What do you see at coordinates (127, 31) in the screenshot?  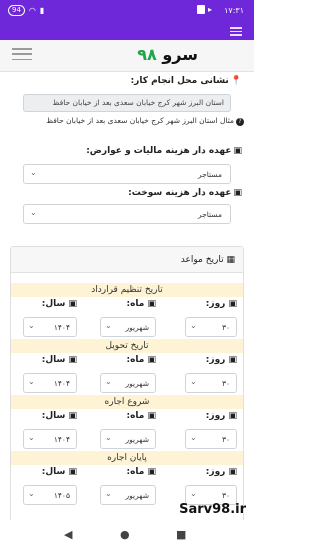 I see `app-topbar` at bounding box center [127, 31].